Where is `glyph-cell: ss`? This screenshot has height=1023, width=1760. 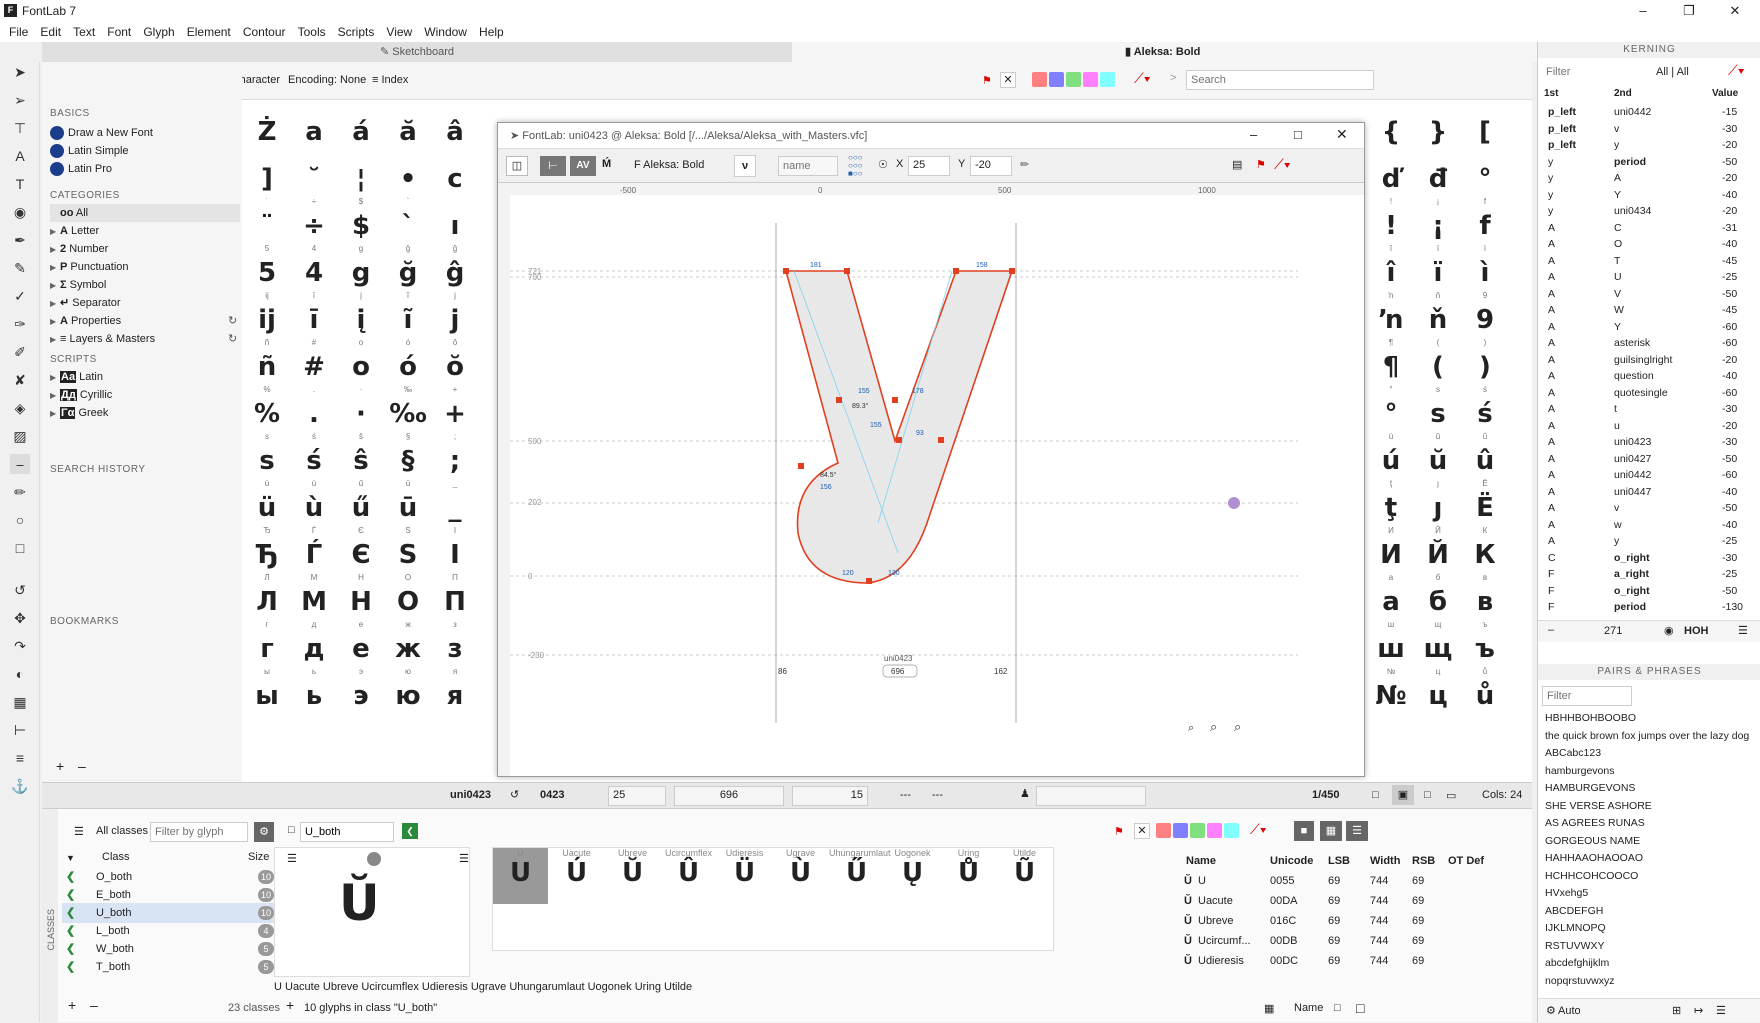 glyph-cell: ss is located at coordinates (267, 454).